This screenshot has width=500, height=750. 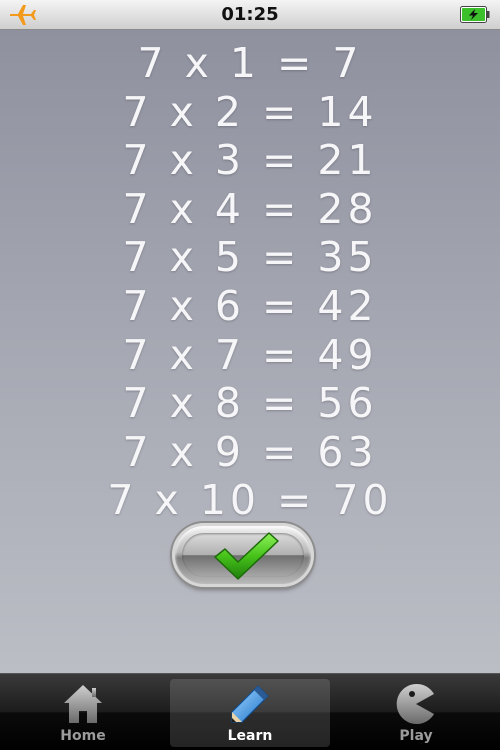 I want to click on tab-label: Home, so click(x=83, y=736).